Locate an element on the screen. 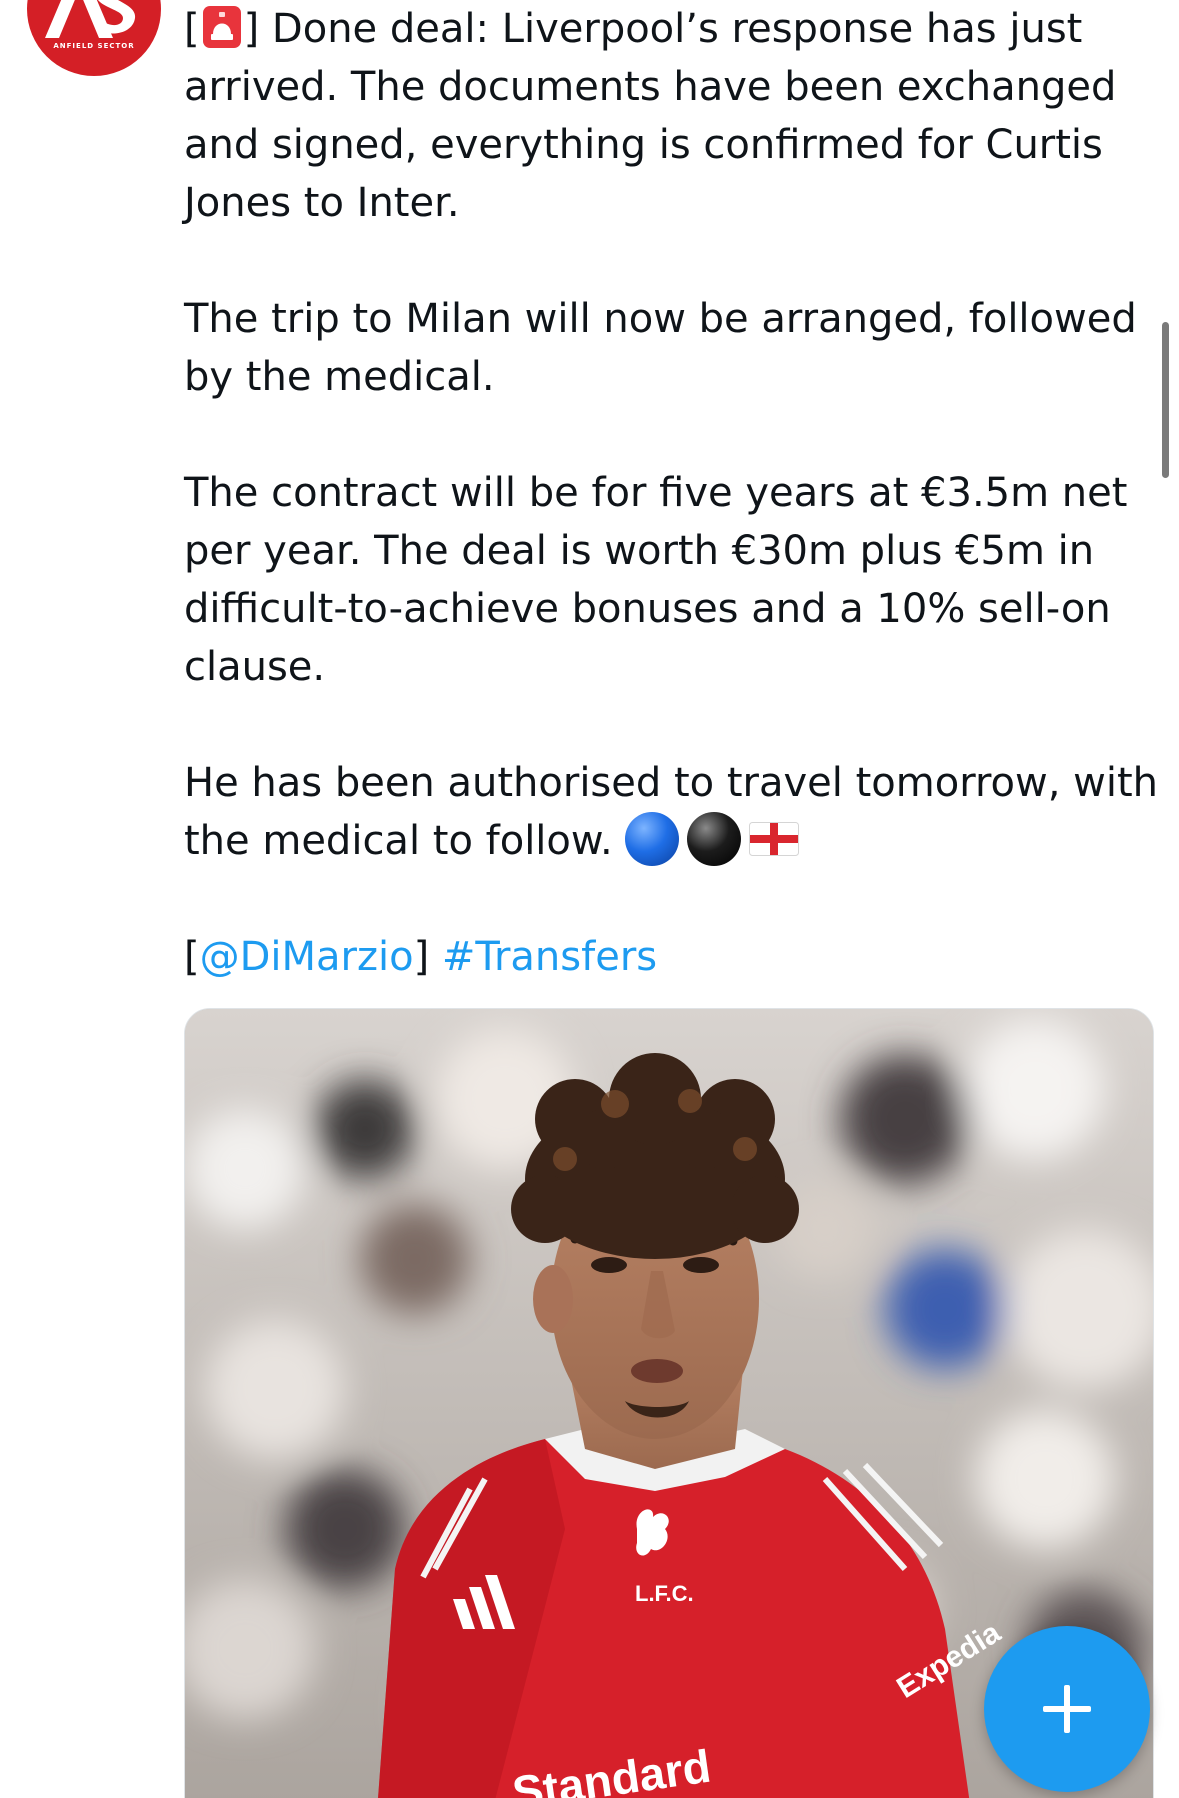  tweet-line: the medical to follow. is located at coordinates (671, 841).